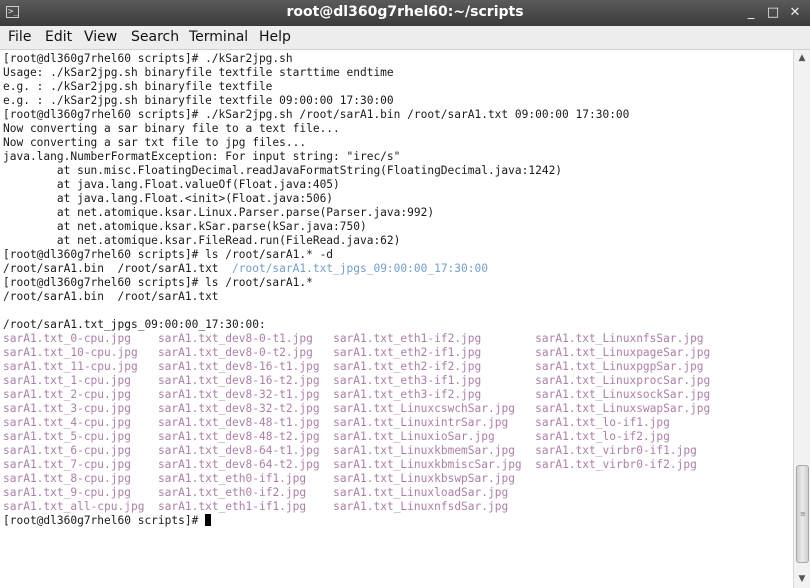  I want to click on vertical-scrollbar: ▲ ≡ ▼, so click(801, 319).